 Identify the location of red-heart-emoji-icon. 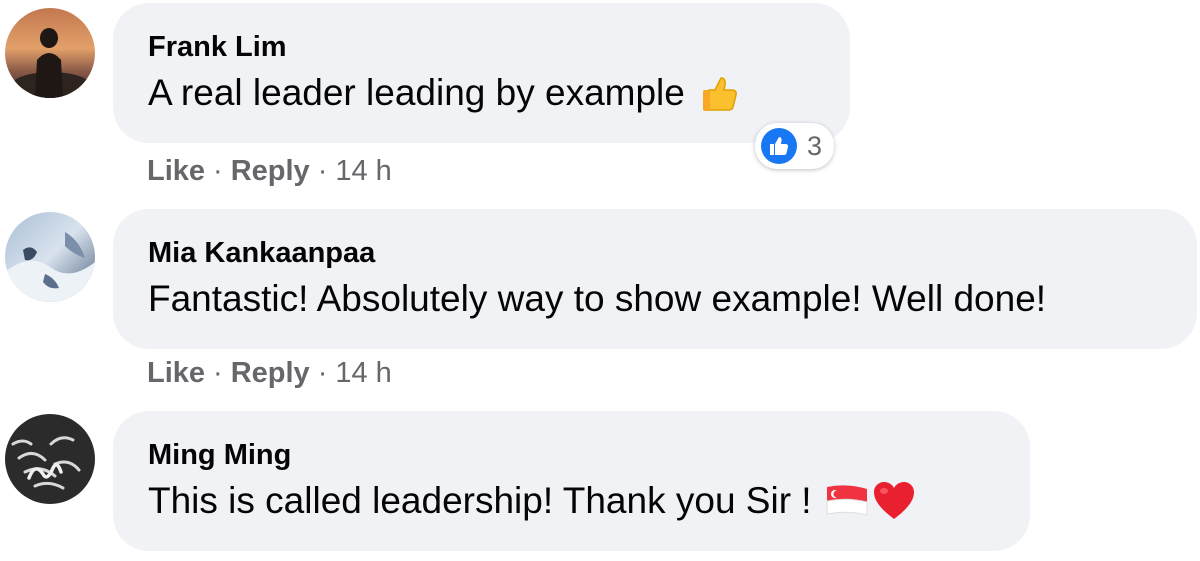
(894, 501).